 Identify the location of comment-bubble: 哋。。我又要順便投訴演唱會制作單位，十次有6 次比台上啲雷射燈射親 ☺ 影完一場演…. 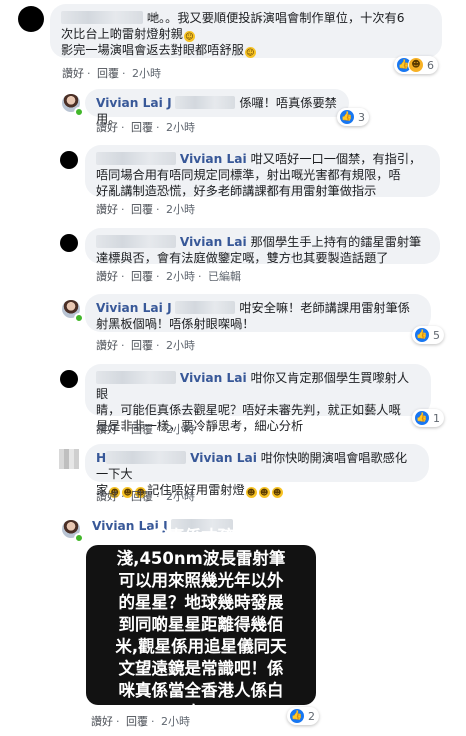
(246, 31).